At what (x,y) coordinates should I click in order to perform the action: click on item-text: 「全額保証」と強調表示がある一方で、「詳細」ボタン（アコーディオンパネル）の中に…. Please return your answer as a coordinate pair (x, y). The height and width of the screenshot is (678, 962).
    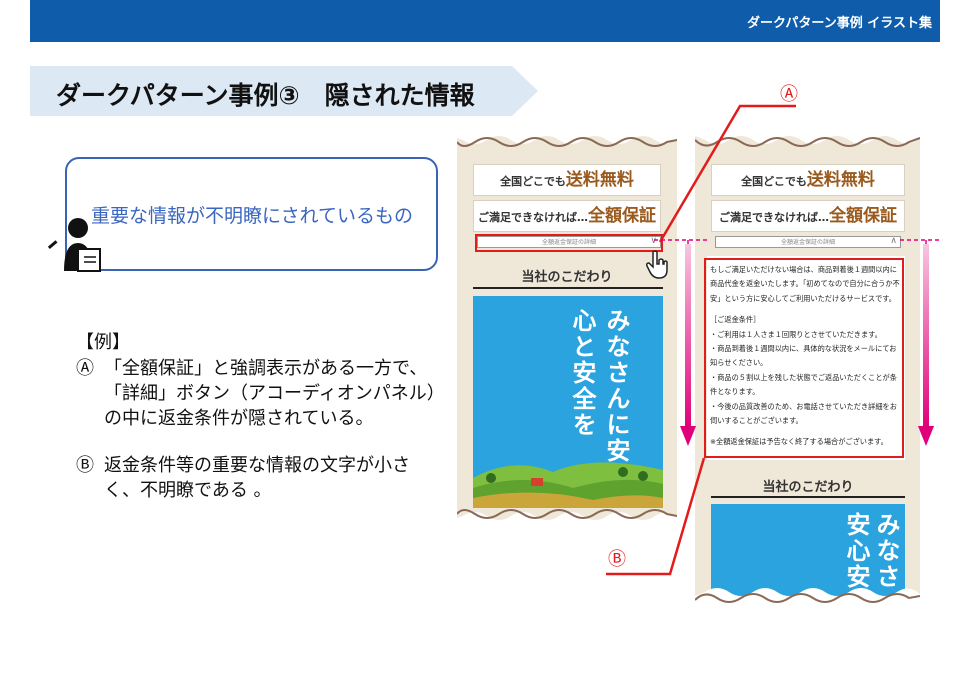
    Looking at the image, I should click on (270, 393).